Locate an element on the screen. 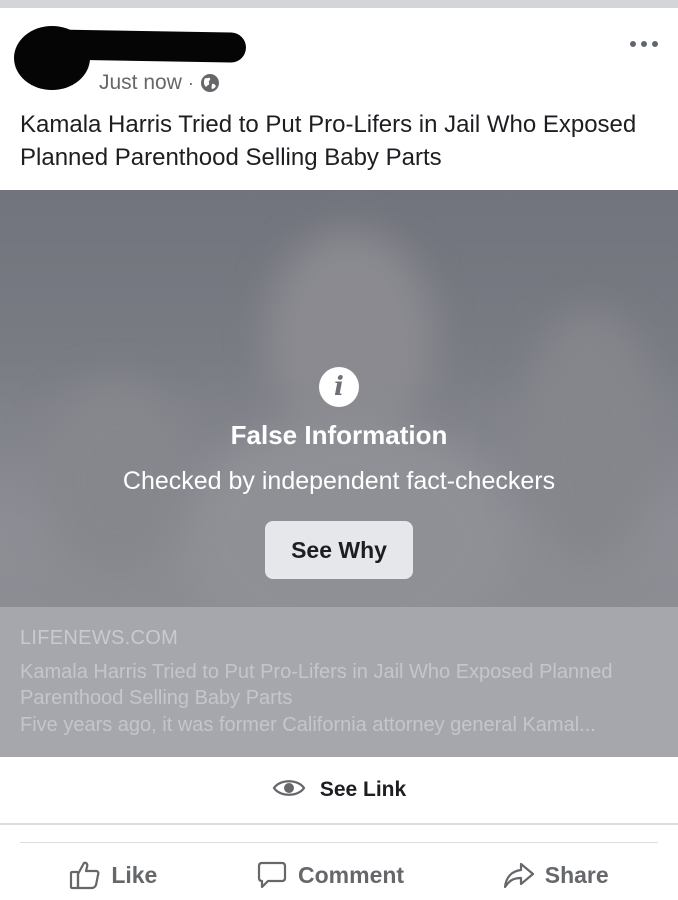  post-actions: Like Comment Share is located at coordinates (339, 875).